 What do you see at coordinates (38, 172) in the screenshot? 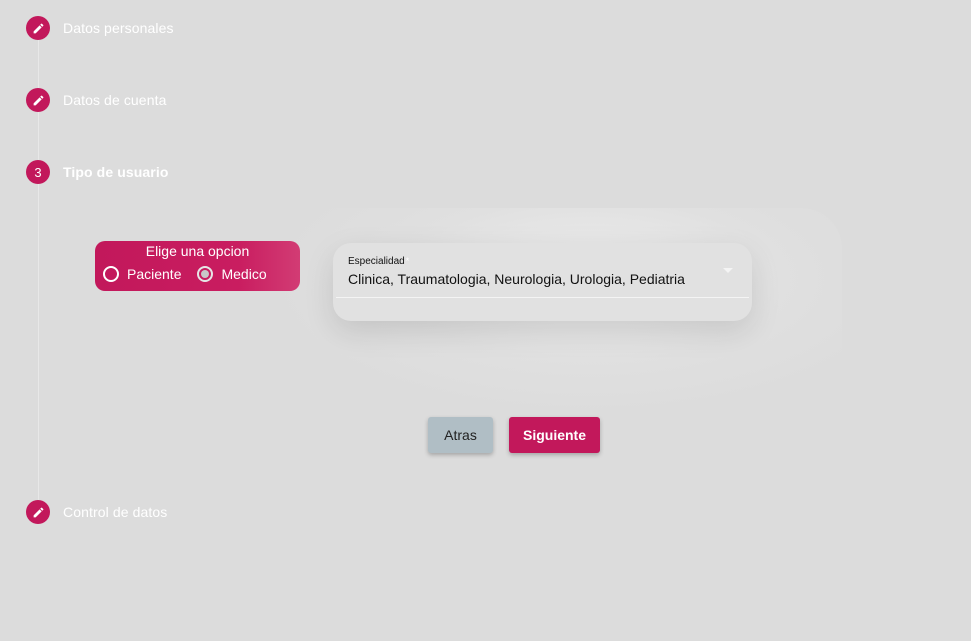
I see `step-number: 3` at bounding box center [38, 172].